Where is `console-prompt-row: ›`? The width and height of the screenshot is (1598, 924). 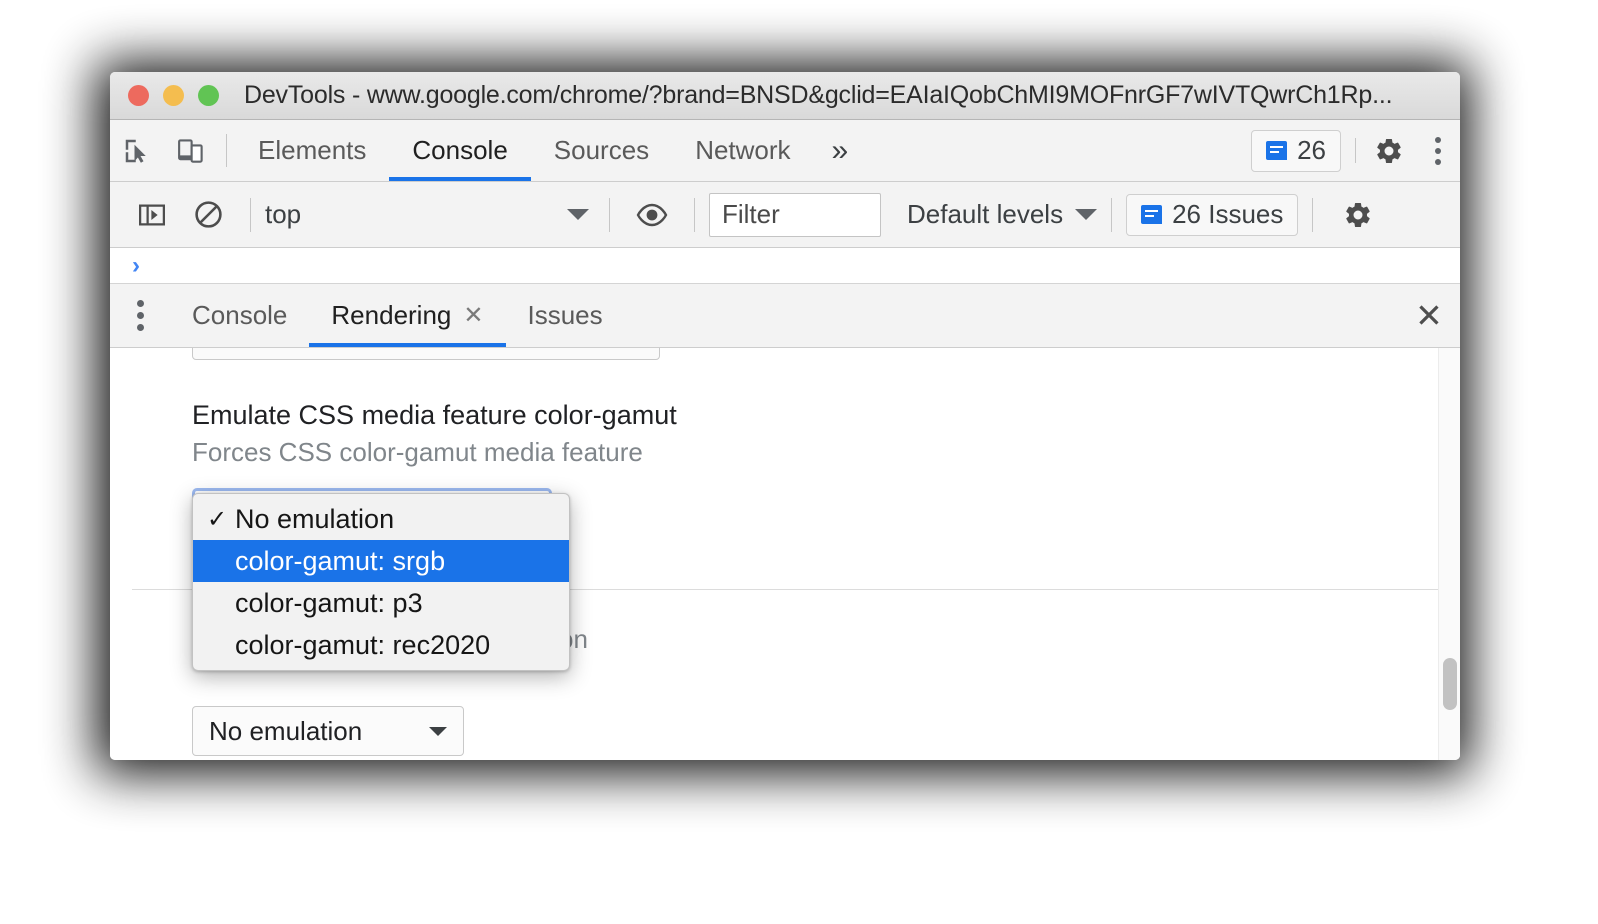
console-prompt-row: › is located at coordinates (785, 266).